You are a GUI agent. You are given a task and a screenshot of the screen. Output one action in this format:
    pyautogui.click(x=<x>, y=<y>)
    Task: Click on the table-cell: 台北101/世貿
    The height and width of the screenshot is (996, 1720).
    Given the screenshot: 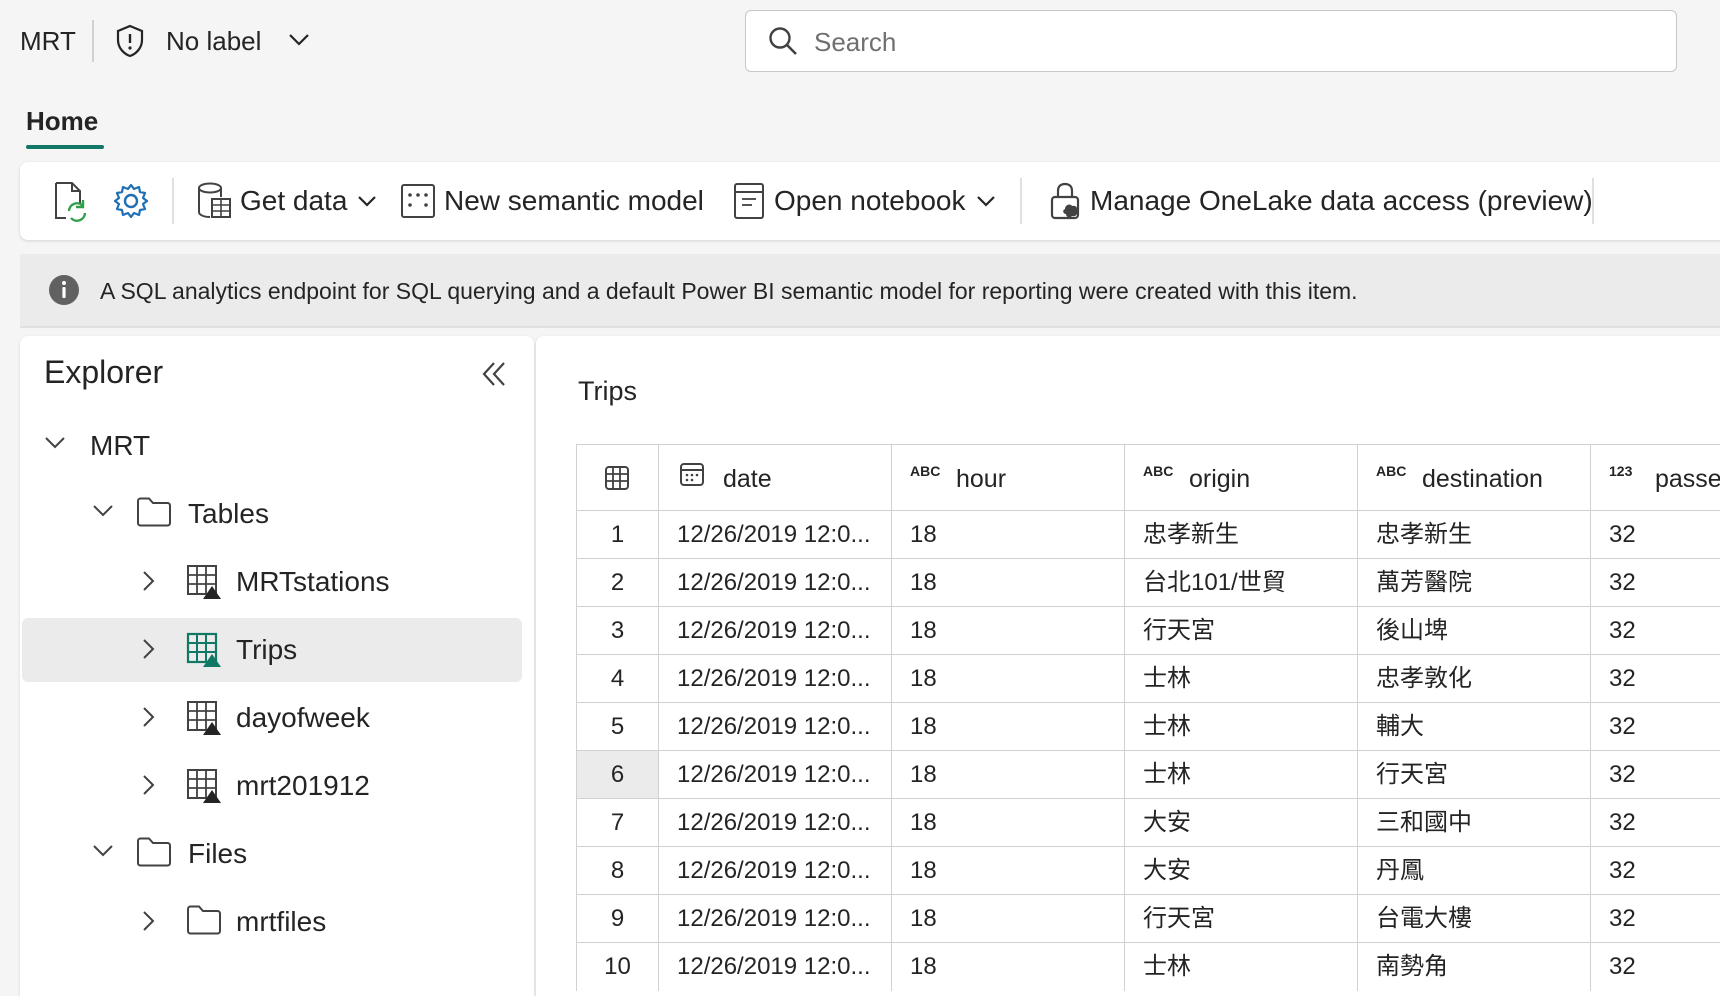 What is the action you would take?
    pyautogui.click(x=1241, y=583)
    